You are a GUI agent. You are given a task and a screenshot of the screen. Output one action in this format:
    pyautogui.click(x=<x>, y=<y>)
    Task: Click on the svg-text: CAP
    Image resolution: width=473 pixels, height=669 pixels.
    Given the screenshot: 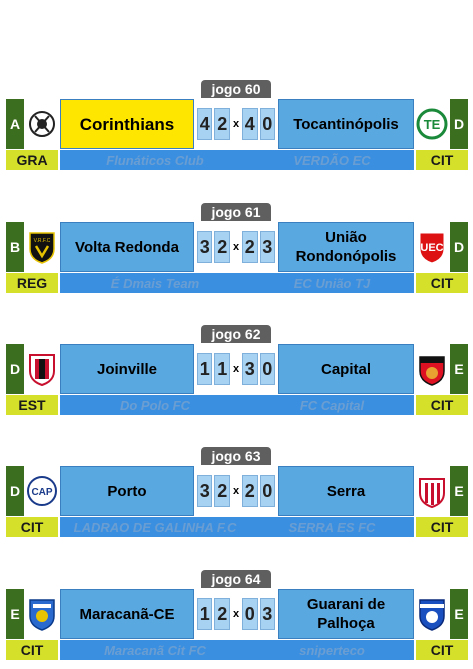 What is the action you would take?
    pyautogui.click(x=41, y=492)
    